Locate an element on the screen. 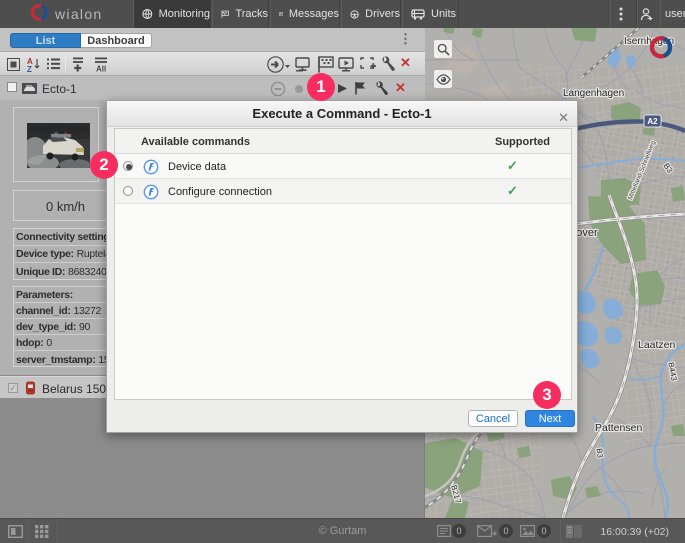 The image size is (685, 543). svg-text: All is located at coordinates (101, 69).